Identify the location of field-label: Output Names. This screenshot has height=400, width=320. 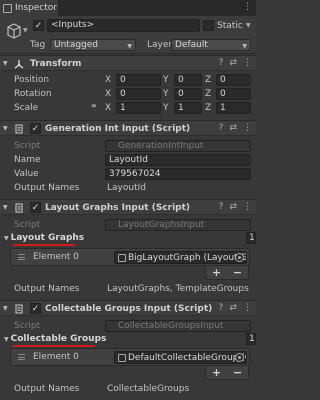
(47, 289).